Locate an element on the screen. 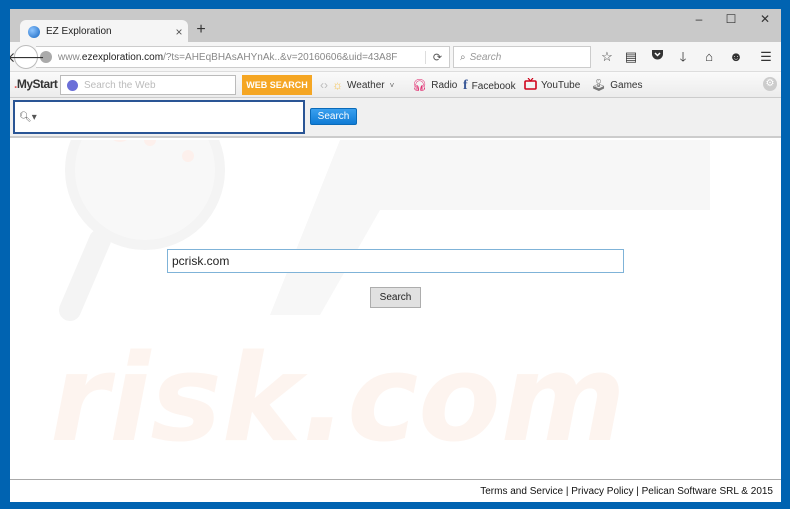 This screenshot has width=790, height=509. toolbar-radio: 🎧︎ Radio is located at coordinates (434, 85).